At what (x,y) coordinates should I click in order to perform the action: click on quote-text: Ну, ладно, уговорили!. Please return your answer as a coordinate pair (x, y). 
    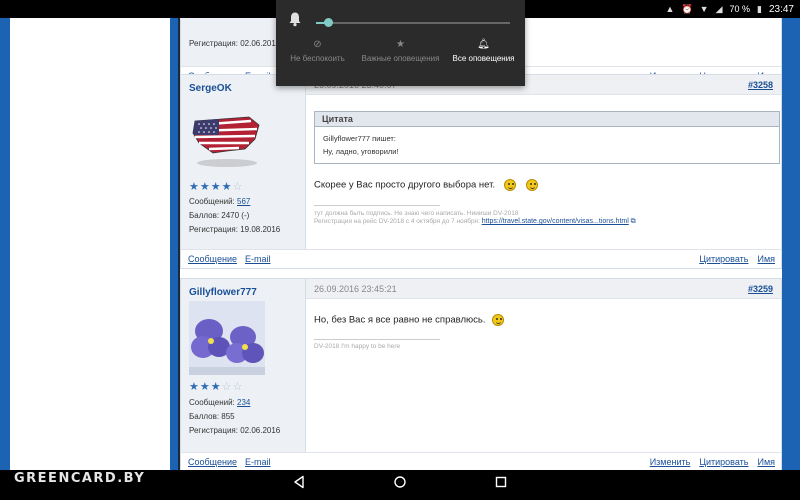
    Looking at the image, I should click on (361, 151).